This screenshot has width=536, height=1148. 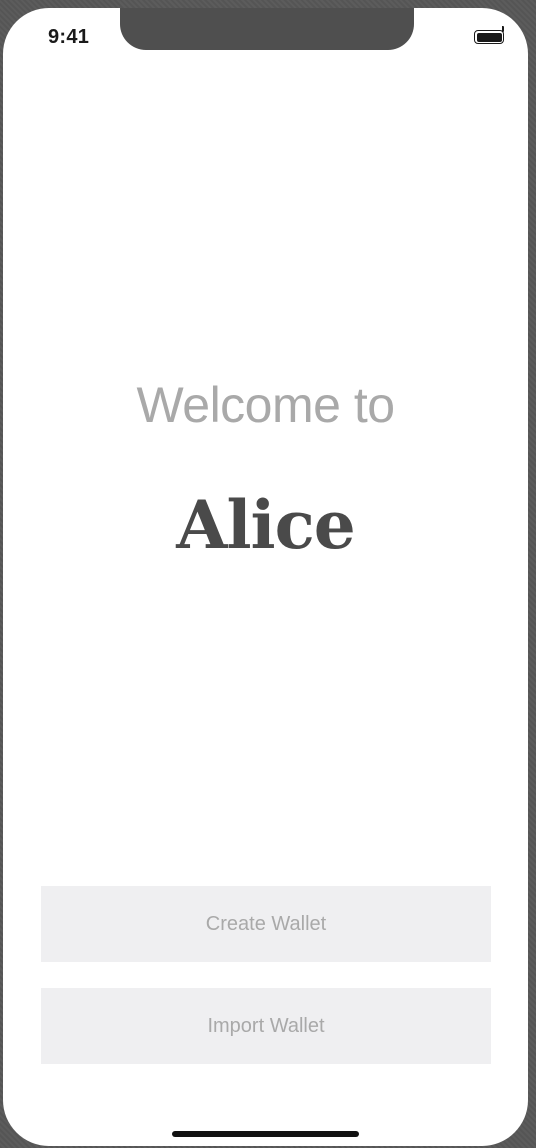 What do you see at coordinates (503, 29) in the screenshot?
I see `battery-tip` at bounding box center [503, 29].